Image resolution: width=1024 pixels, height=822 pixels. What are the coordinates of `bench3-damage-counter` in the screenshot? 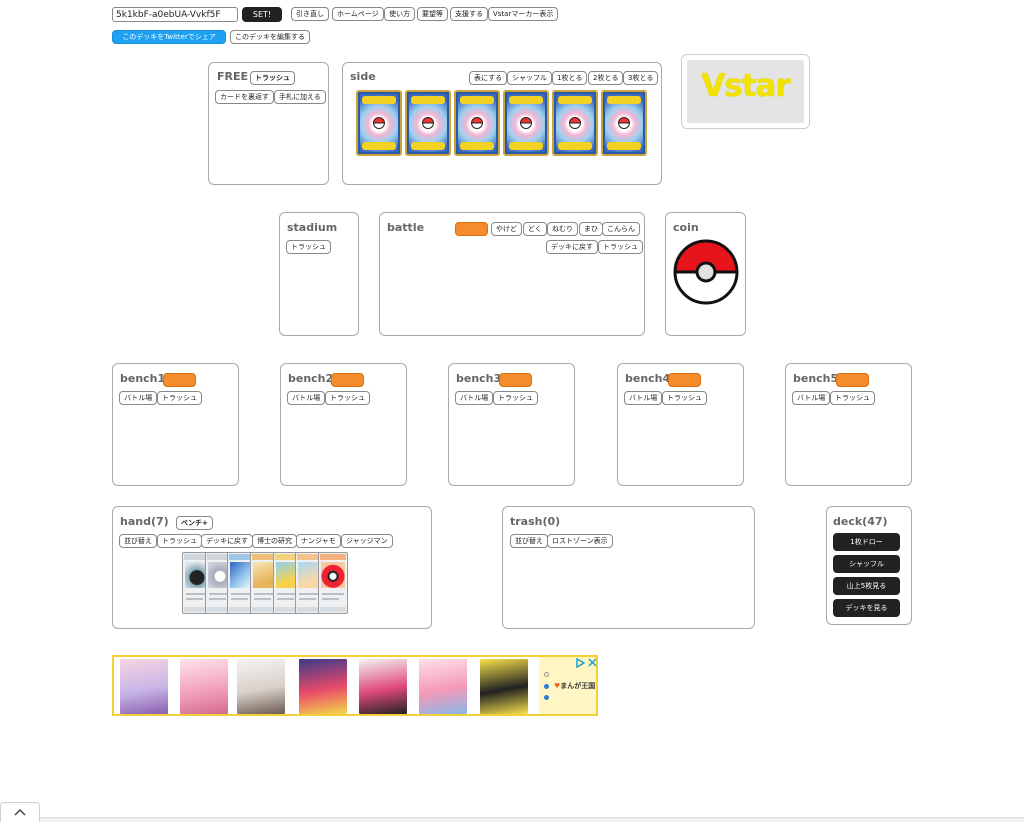 It's located at (515, 380).